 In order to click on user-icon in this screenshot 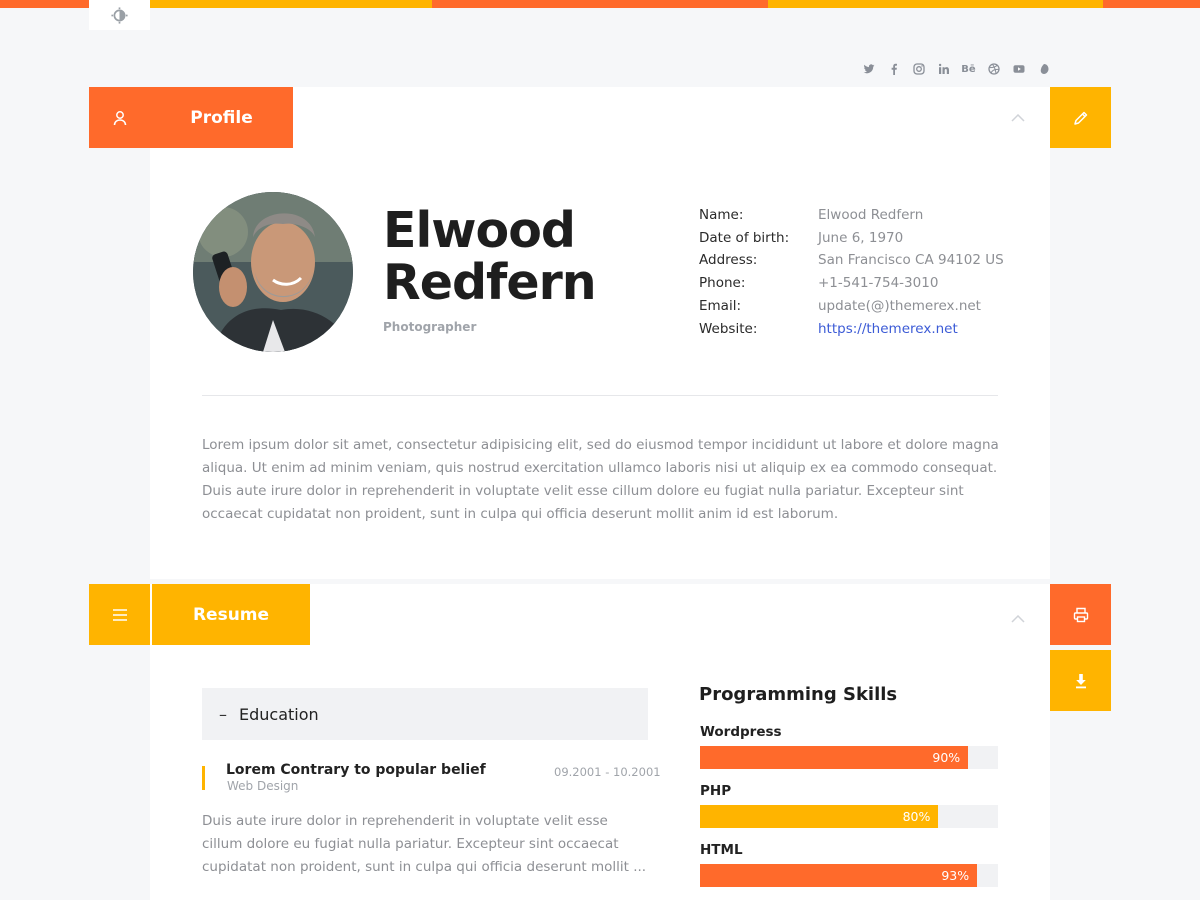, I will do `click(119, 117)`.